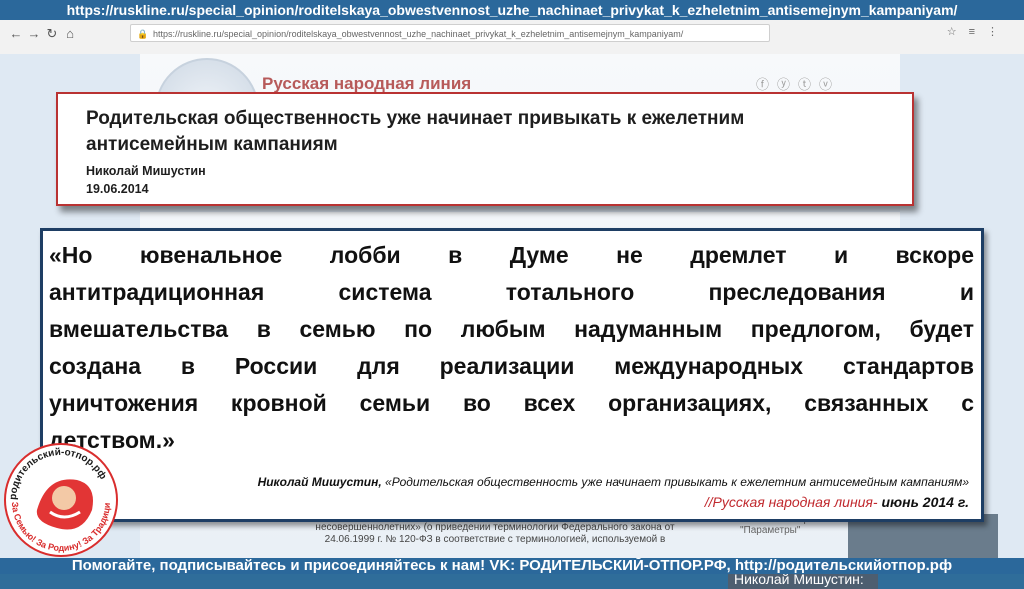 This screenshot has width=1024, height=589. What do you see at coordinates (16, 34) in the screenshot?
I see `back-icon: ←` at bounding box center [16, 34].